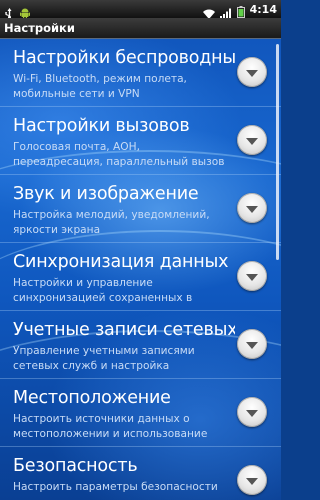 Image resolution: width=320 pixels, height=500 pixels. Describe the element at coordinates (140, 9) in the screenshot. I see `status-bar: 4:14` at that location.